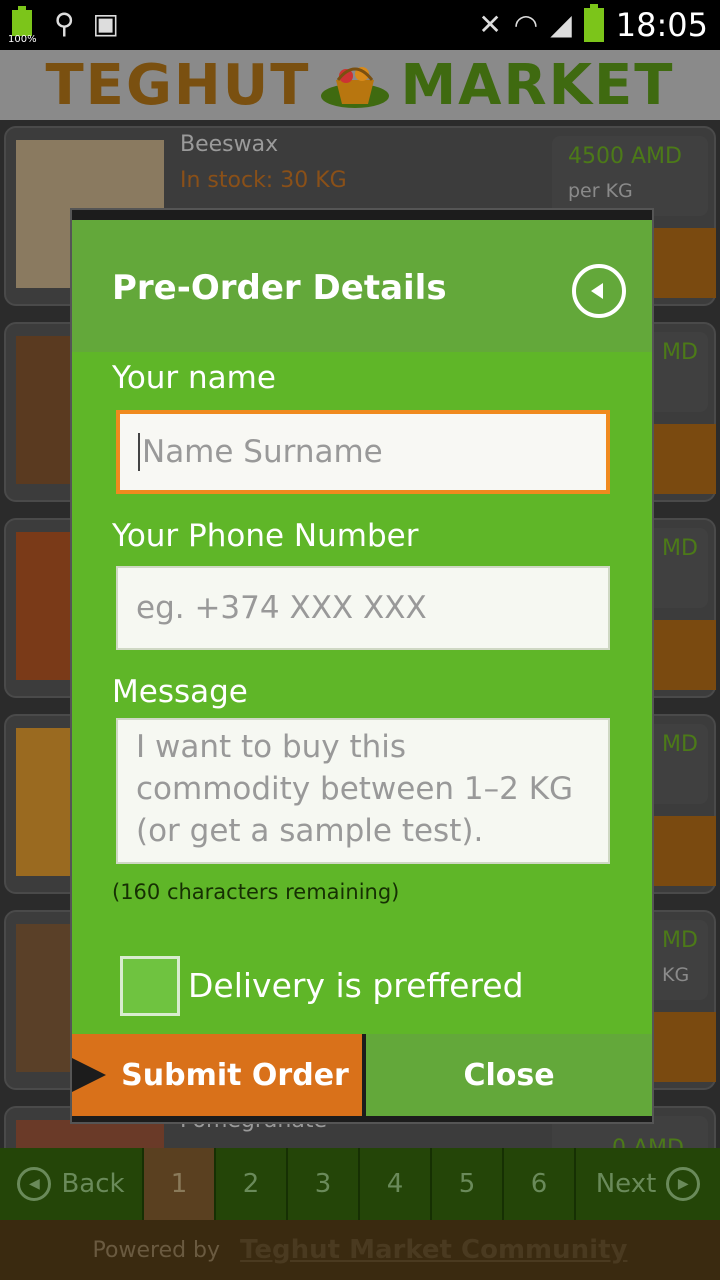 Image resolution: width=720 pixels, height=1280 pixels. What do you see at coordinates (625, 156) in the screenshot?
I see `product-price: 4500 AMD` at bounding box center [625, 156].